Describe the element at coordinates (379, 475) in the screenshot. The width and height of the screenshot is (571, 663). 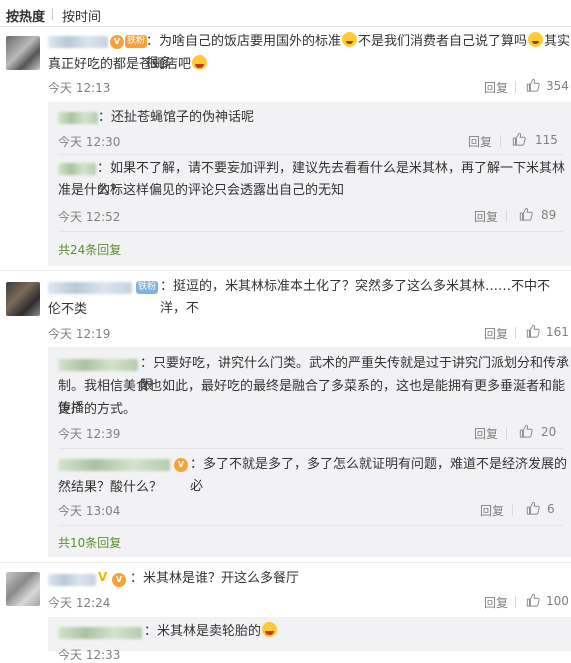
I see `reply-text: ：多了不就是多了，多了怎么就证明有问题，难道不是经济发展的必` at that location.